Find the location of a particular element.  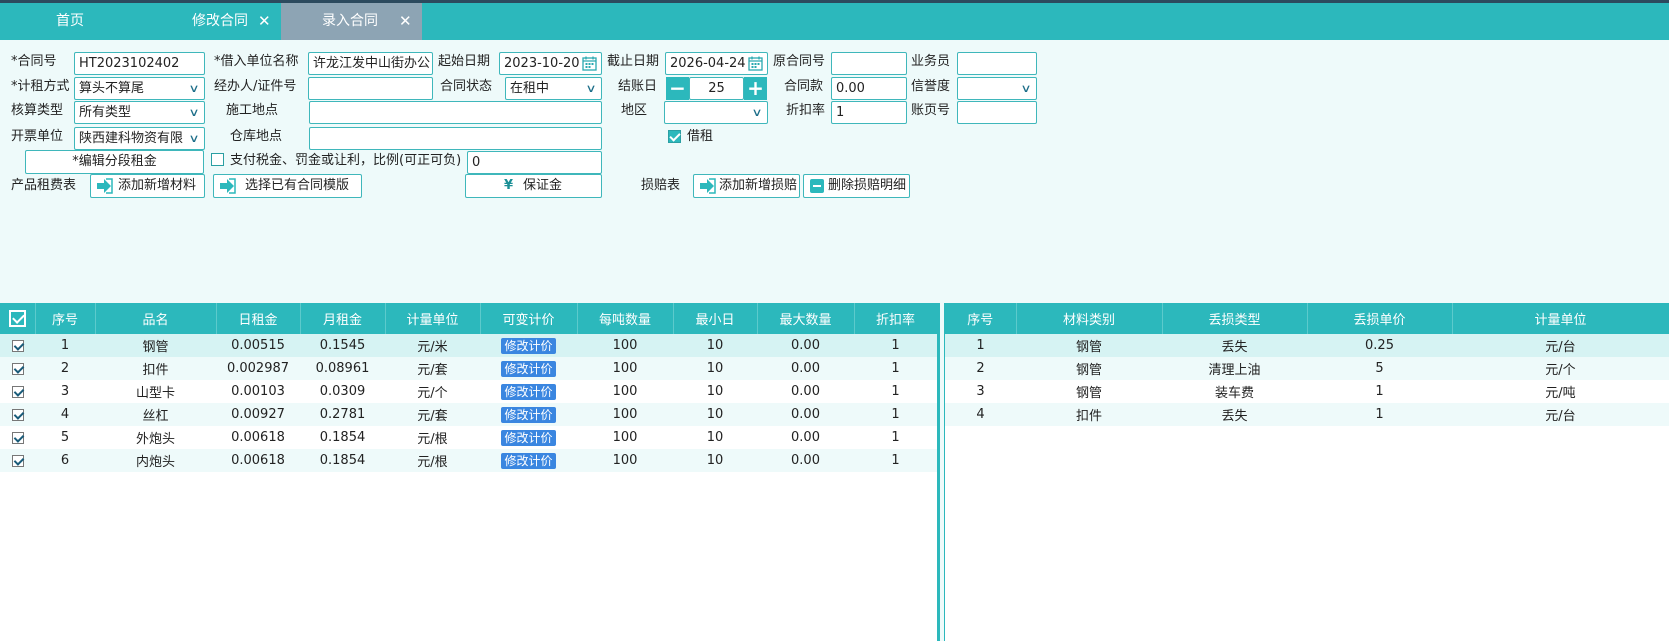

column-header: 日租金 is located at coordinates (258, 318).